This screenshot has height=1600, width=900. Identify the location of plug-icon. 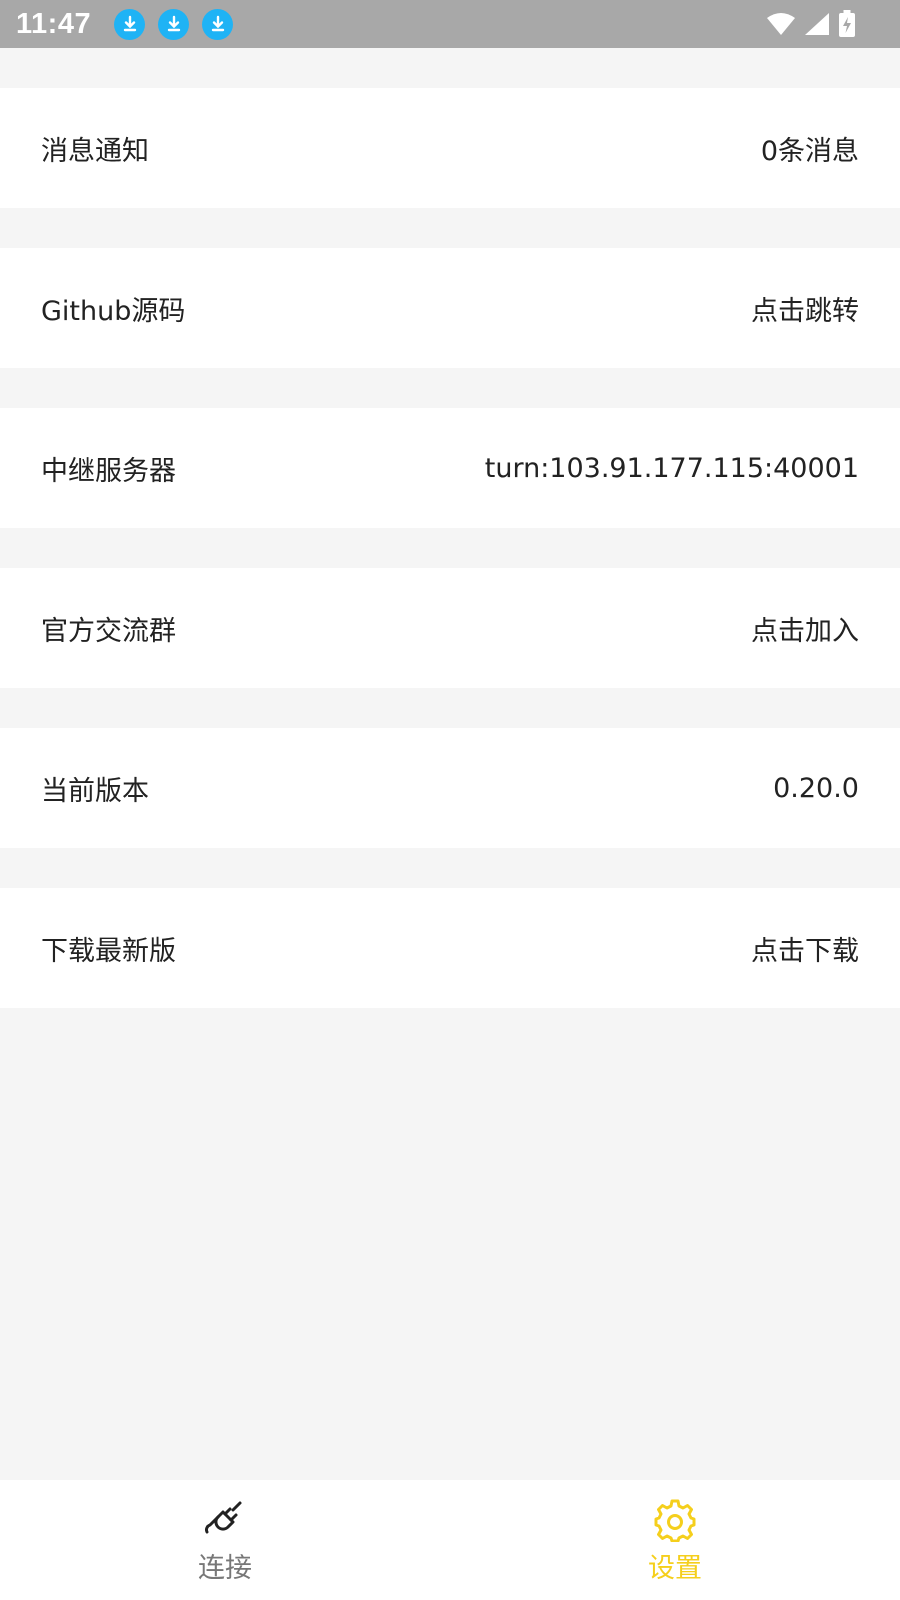
(223, 1517).